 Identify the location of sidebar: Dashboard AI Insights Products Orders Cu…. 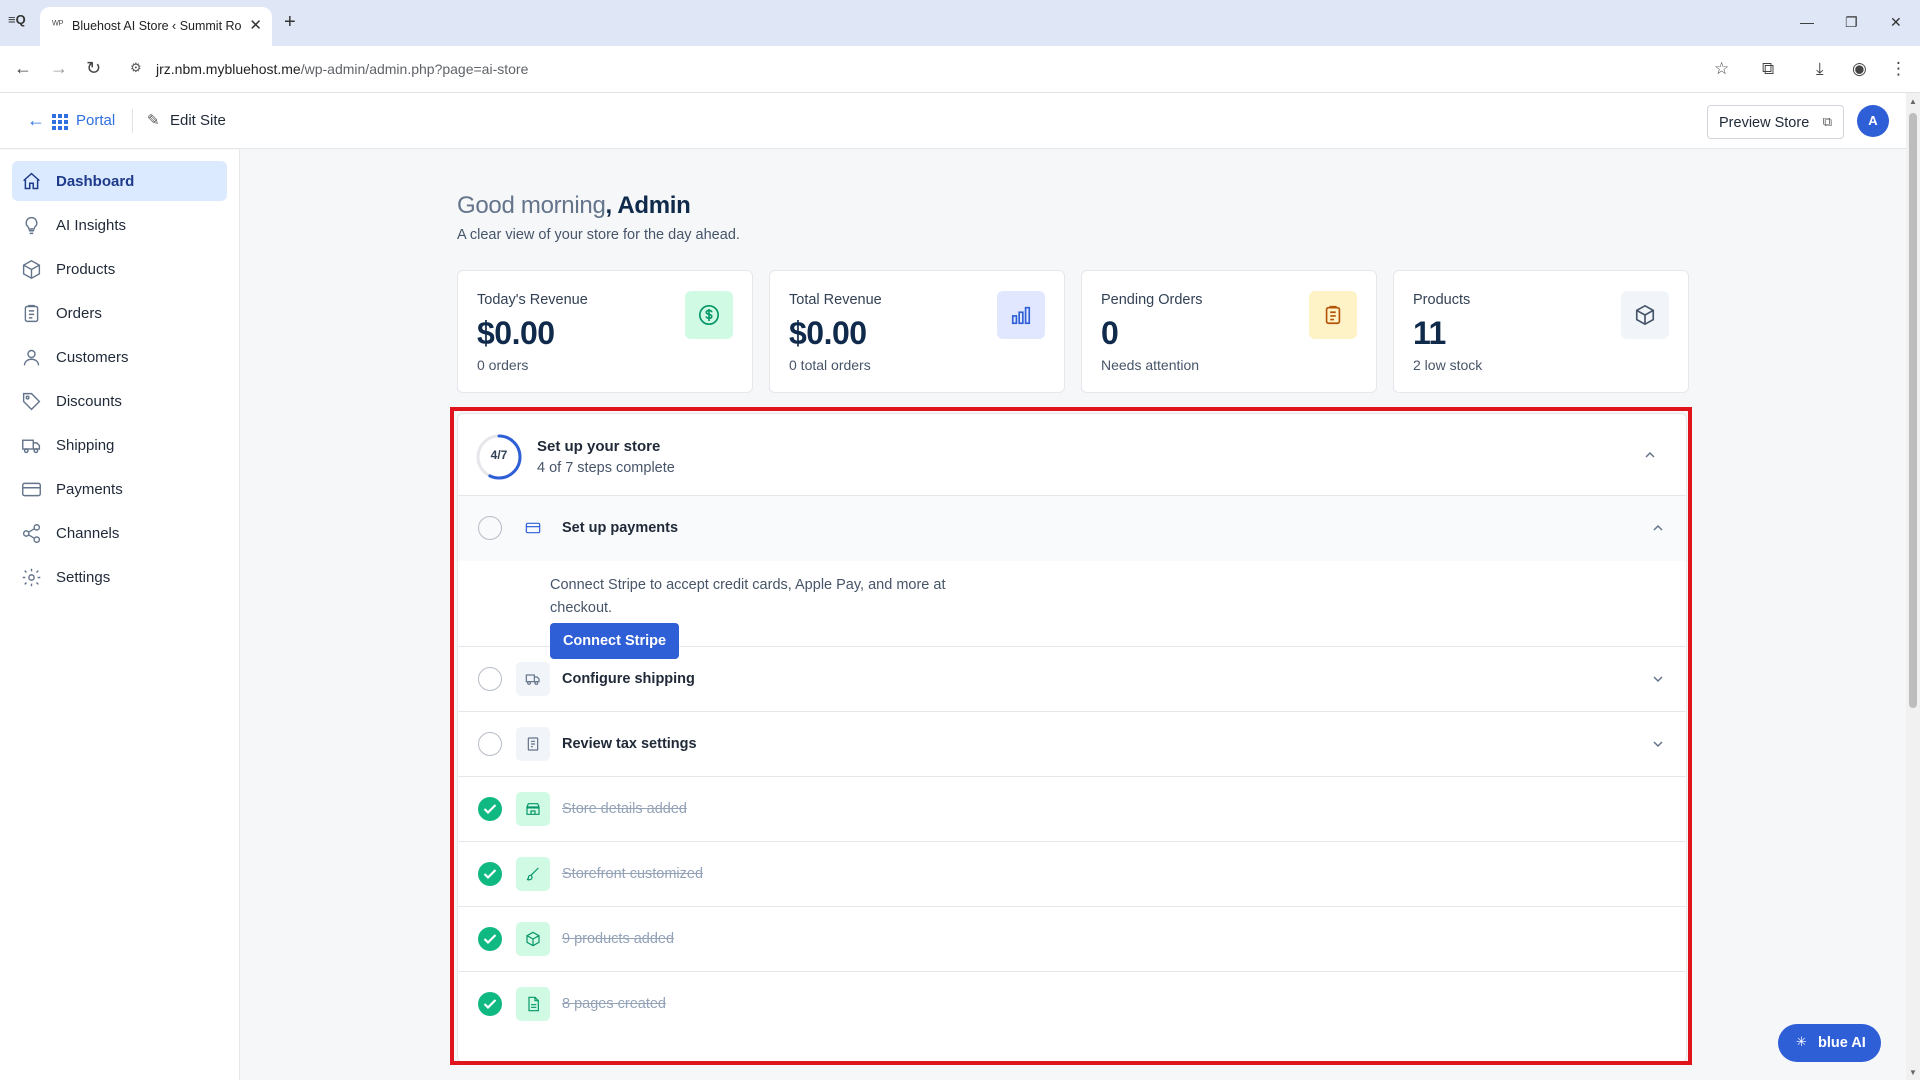
(120, 615).